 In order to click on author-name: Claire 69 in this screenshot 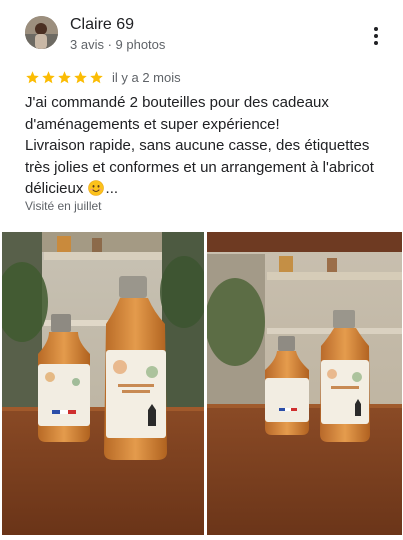, I will do `click(102, 25)`.